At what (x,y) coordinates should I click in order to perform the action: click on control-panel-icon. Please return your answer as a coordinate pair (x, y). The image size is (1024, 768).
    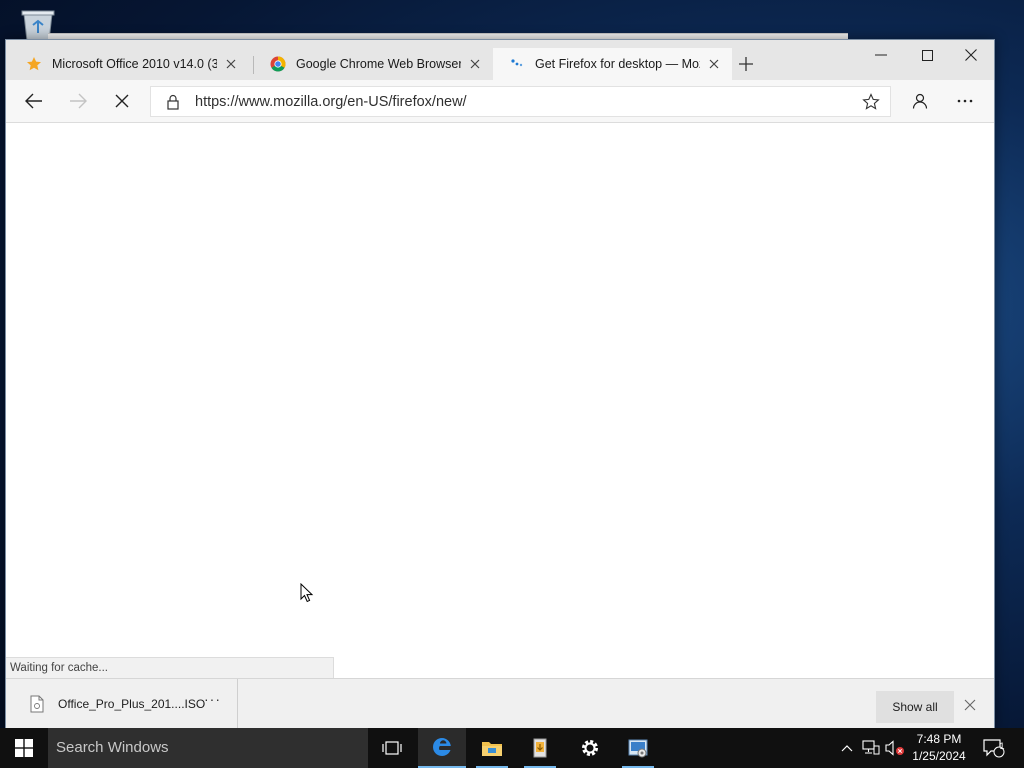
    Looking at the image, I should click on (638, 748).